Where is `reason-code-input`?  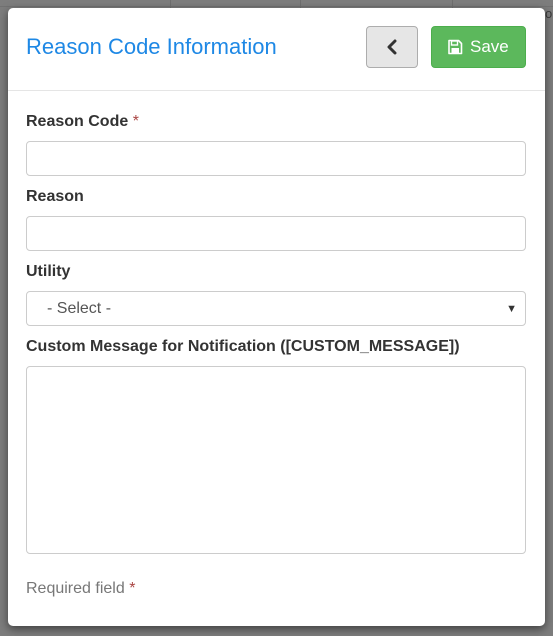 reason-code-input is located at coordinates (276, 158).